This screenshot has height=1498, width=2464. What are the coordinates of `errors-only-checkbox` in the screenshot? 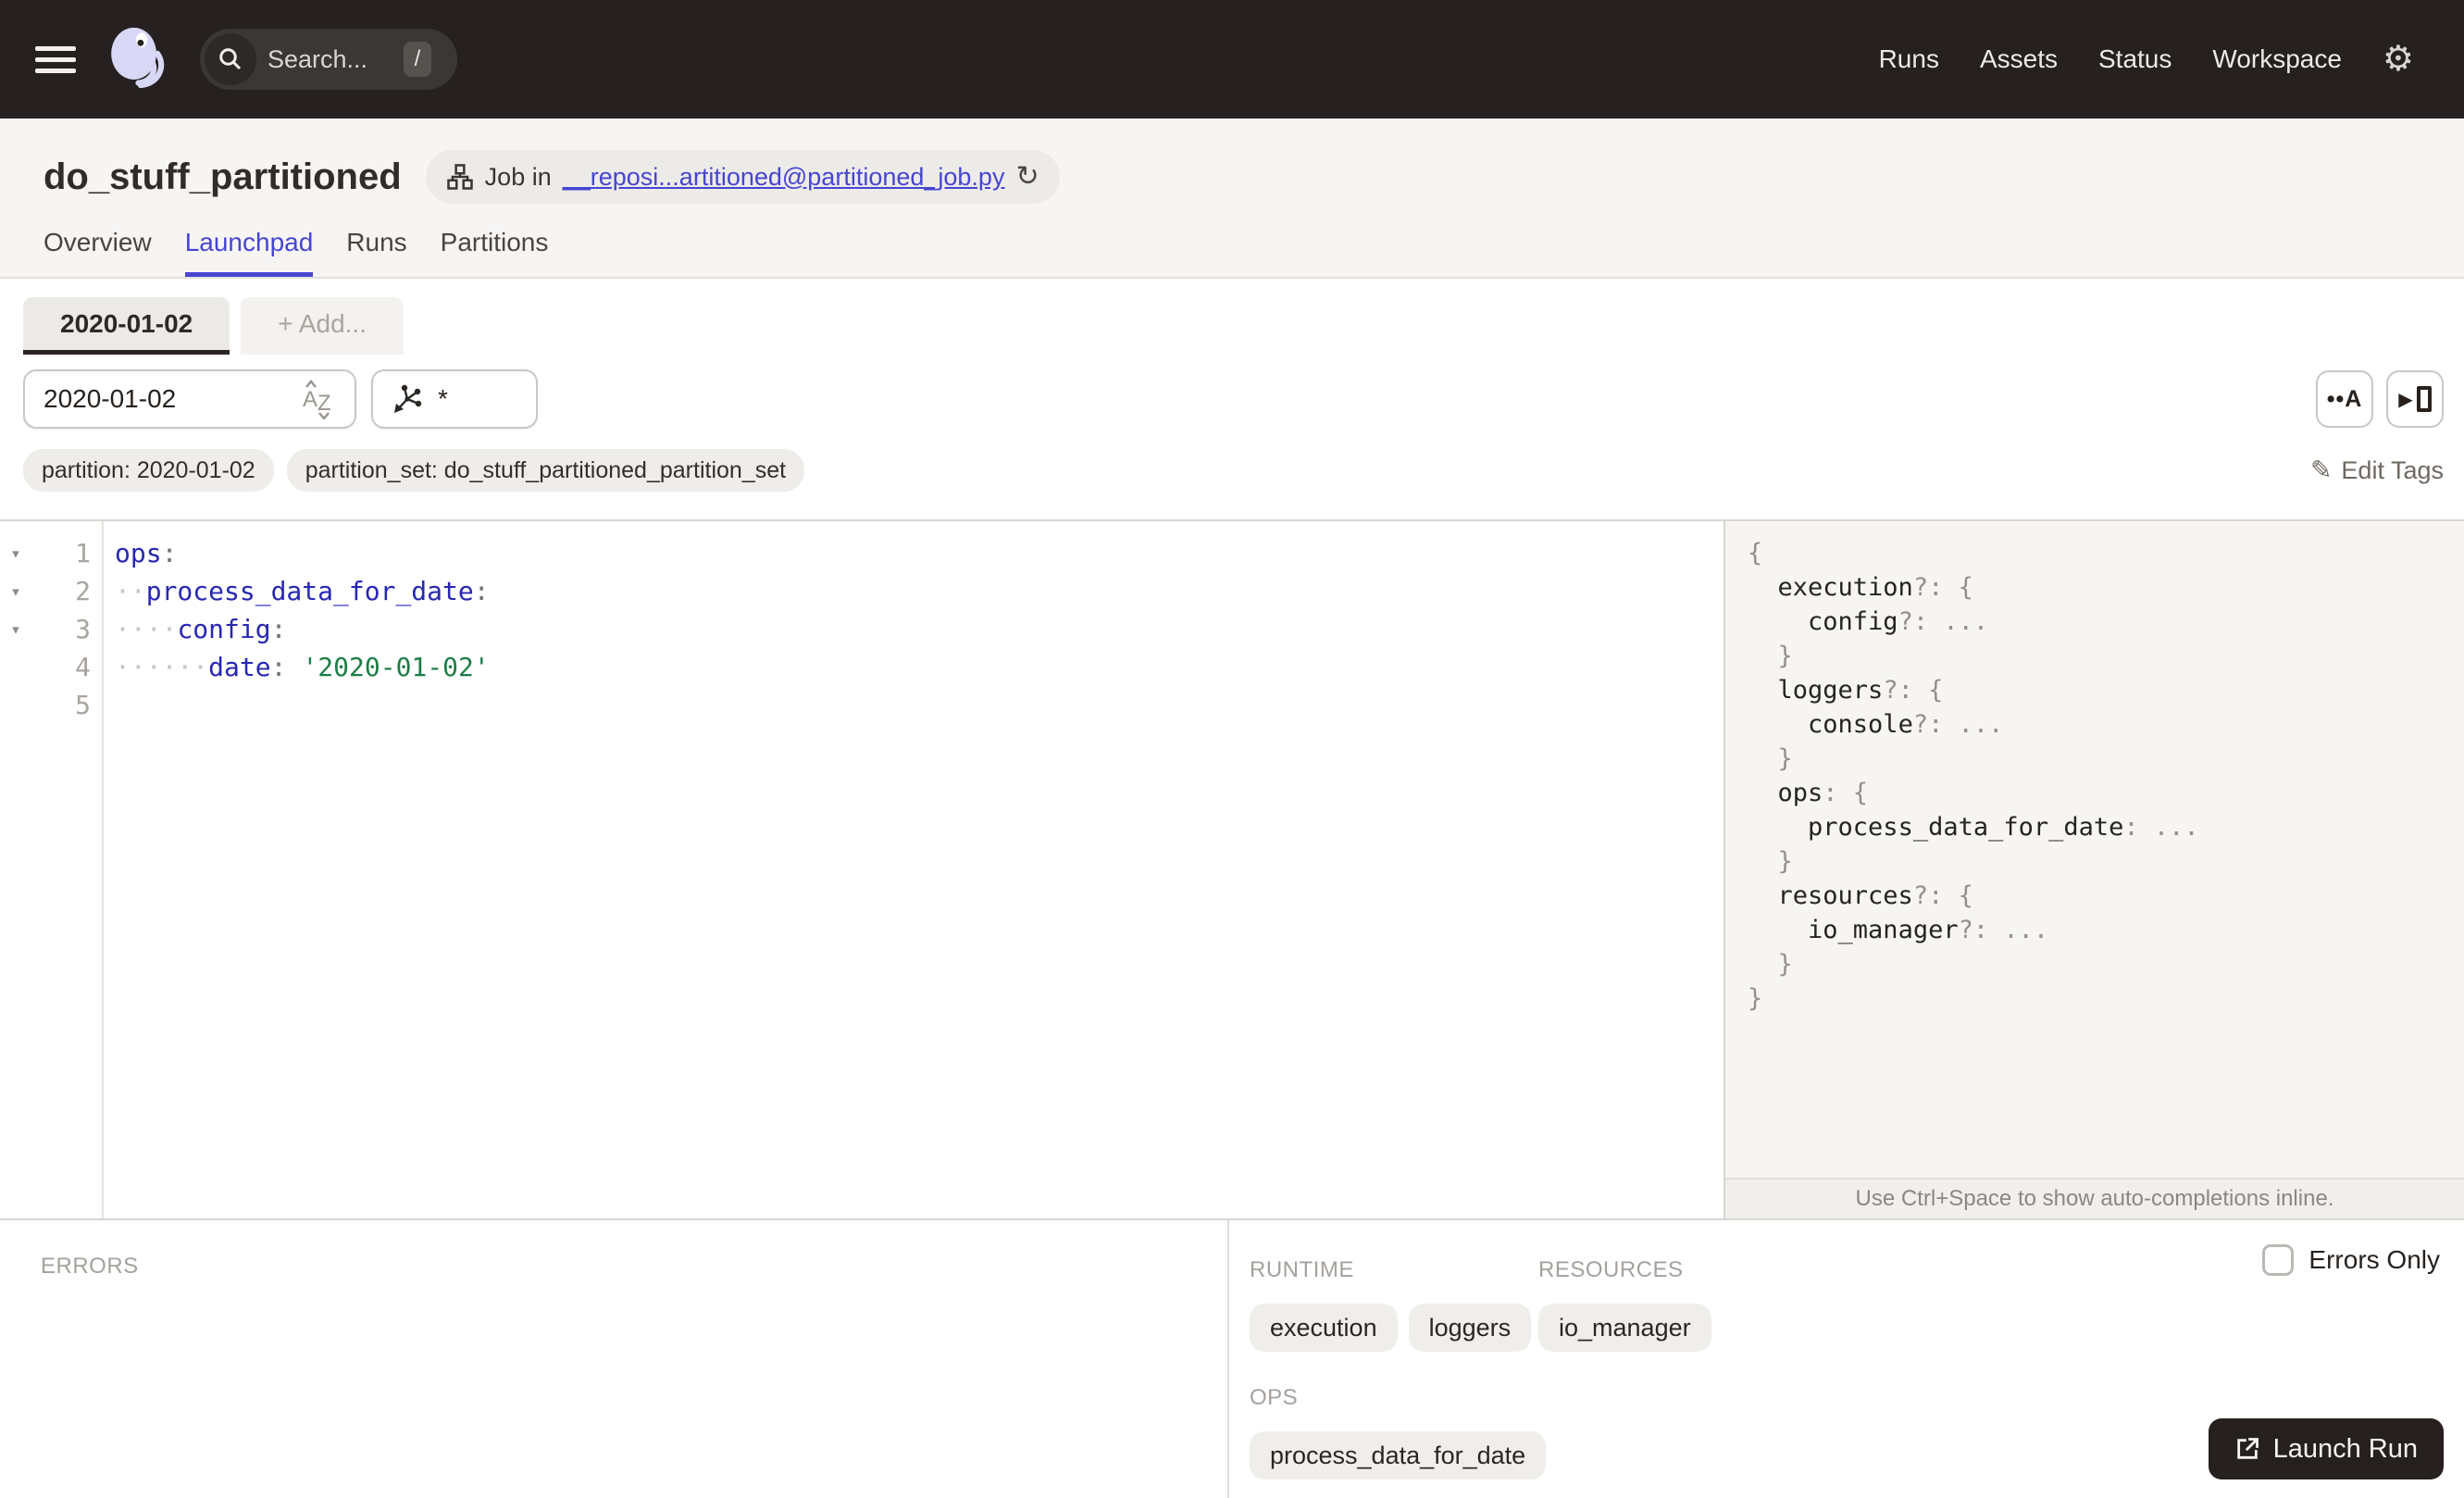 It's located at (2278, 1260).